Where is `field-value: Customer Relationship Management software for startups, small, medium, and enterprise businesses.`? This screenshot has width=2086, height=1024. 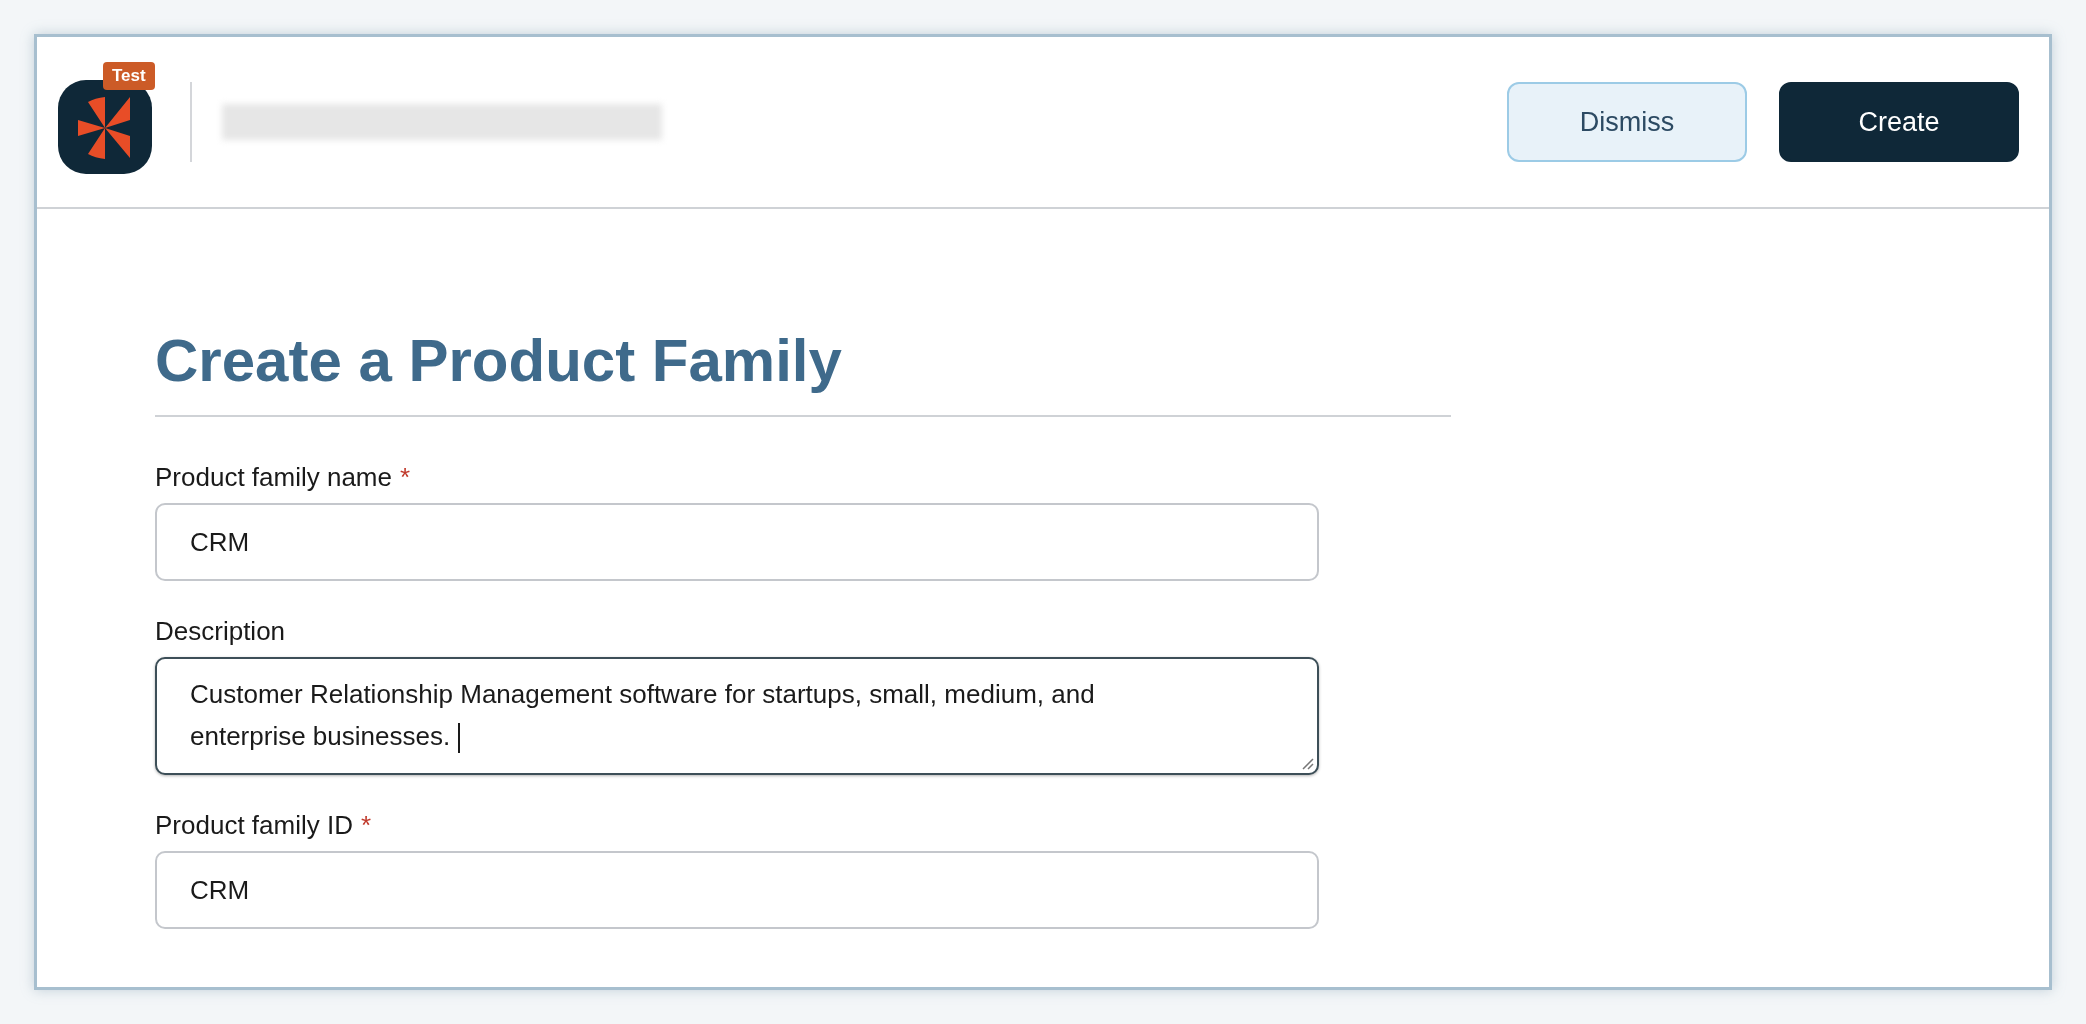 field-value: Customer Relationship Management software for startups, small, medium, and enterprise businesses. is located at coordinates (693, 715).